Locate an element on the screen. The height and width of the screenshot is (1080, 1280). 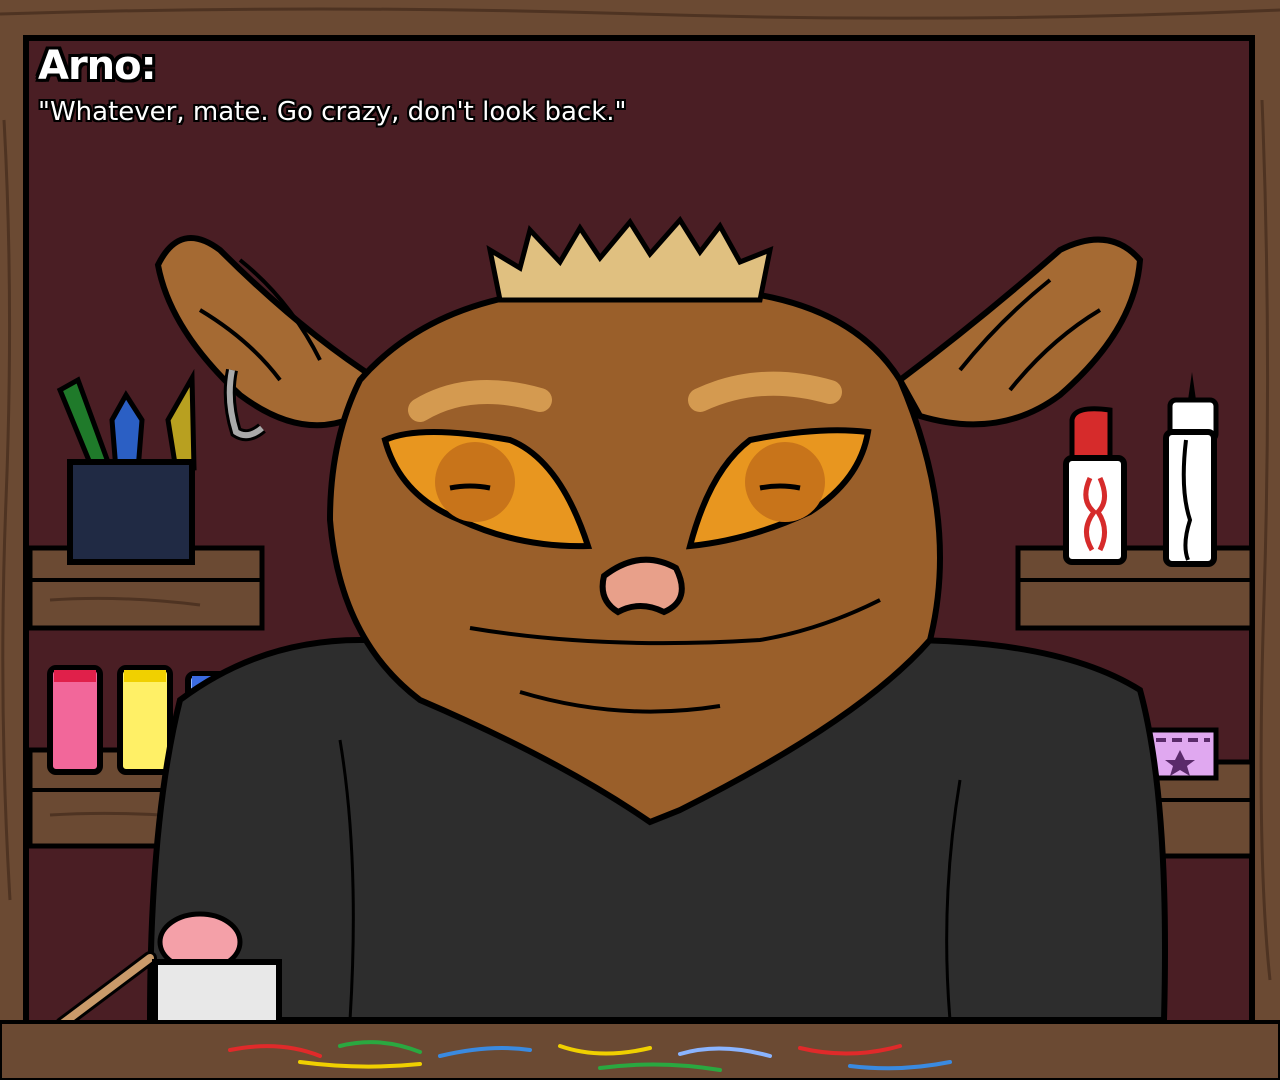
eyeliner-pen is located at coordinates (1191, 469).